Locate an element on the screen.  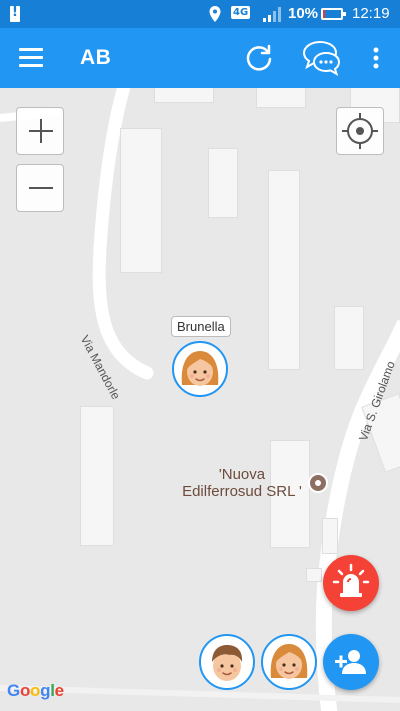
place-label: 'Nuova Edilferrosud SRL ' is located at coordinates (242, 483).